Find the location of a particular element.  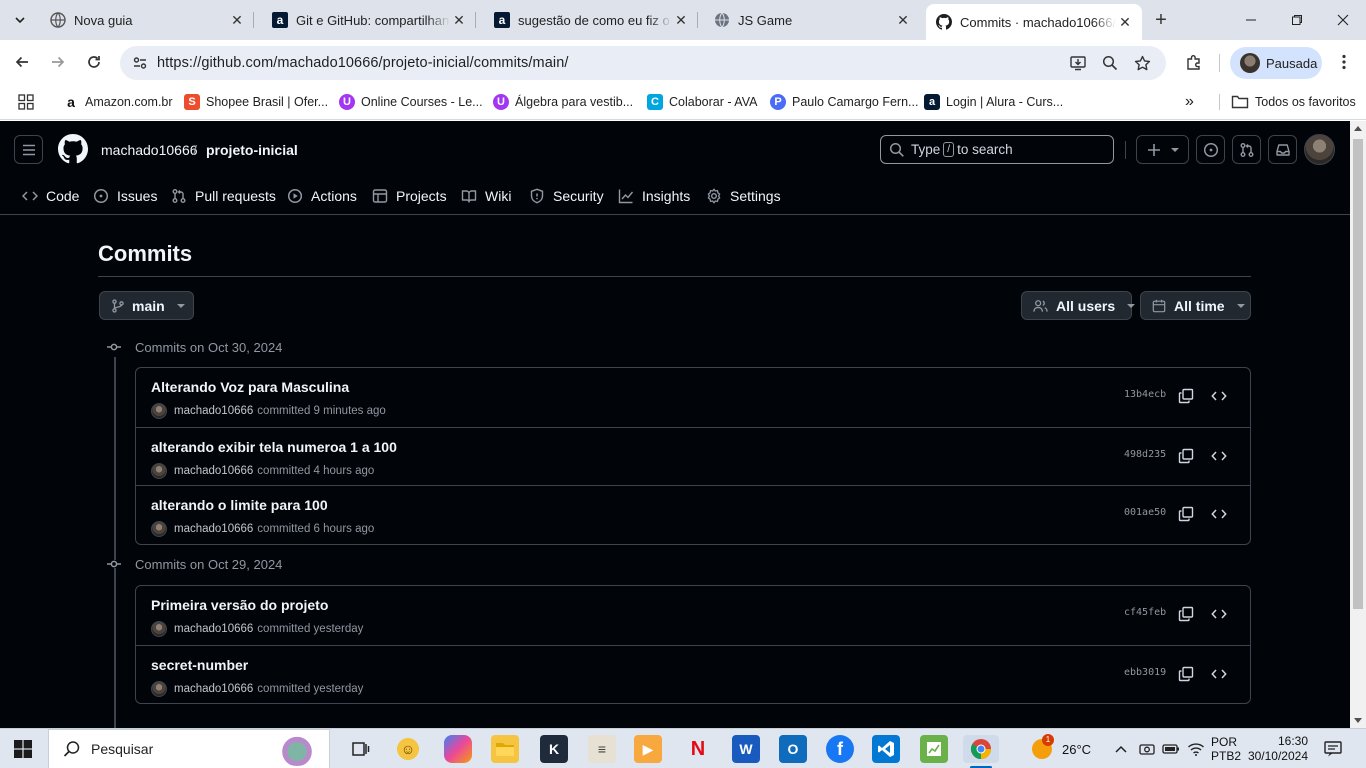

vscode-icon is located at coordinates (886, 749).